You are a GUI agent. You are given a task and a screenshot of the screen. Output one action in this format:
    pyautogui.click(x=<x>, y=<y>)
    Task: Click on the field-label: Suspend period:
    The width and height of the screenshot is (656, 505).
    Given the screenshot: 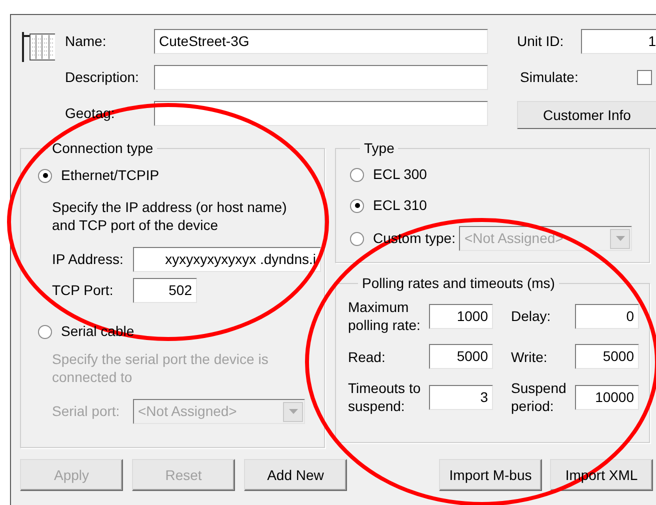 What is the action you would take?
    pyautogui.click(x=539, y=397)
    